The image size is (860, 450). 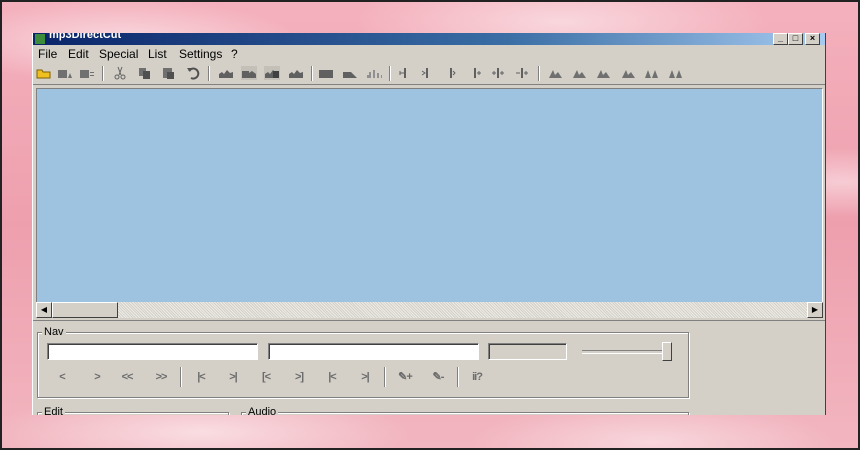 What do you see at coordinates (234, 54) in the screenshot?
I see `menu-help: ?` at bounding box center [234, 54].